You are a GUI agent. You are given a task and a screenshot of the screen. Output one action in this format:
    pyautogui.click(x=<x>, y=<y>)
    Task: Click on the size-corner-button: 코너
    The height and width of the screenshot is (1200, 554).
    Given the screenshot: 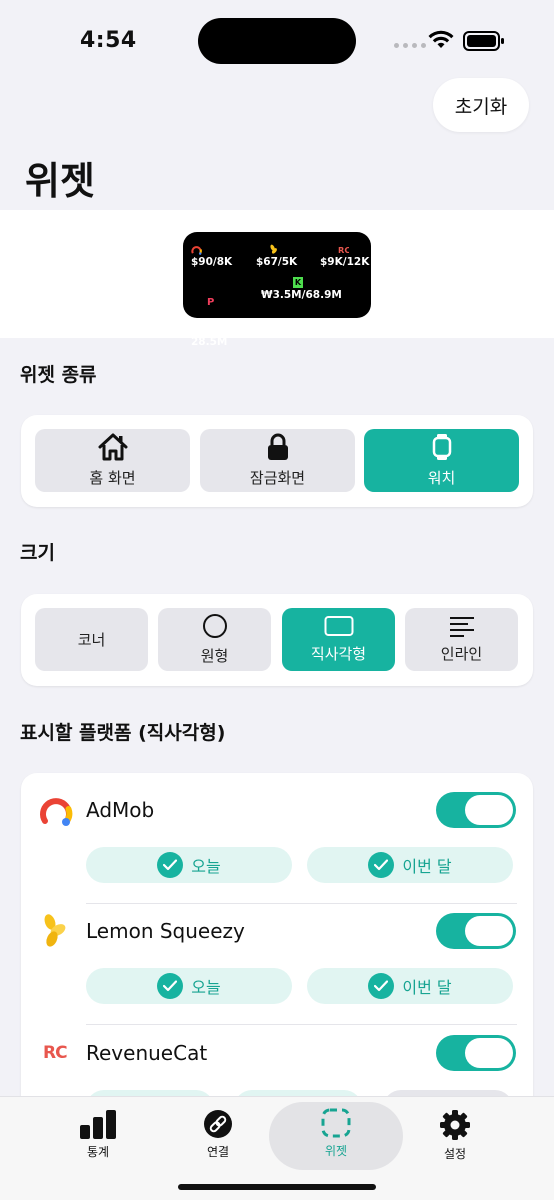 What is the action you would take?
    pyautogui.click(x=91, y=639)
    